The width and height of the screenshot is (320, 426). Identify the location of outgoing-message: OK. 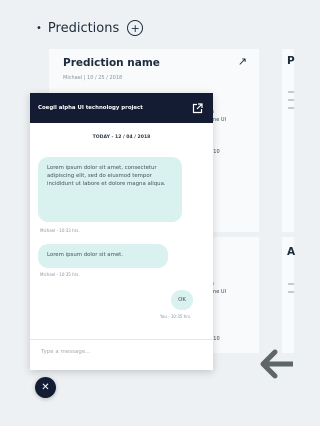
(182, 300).